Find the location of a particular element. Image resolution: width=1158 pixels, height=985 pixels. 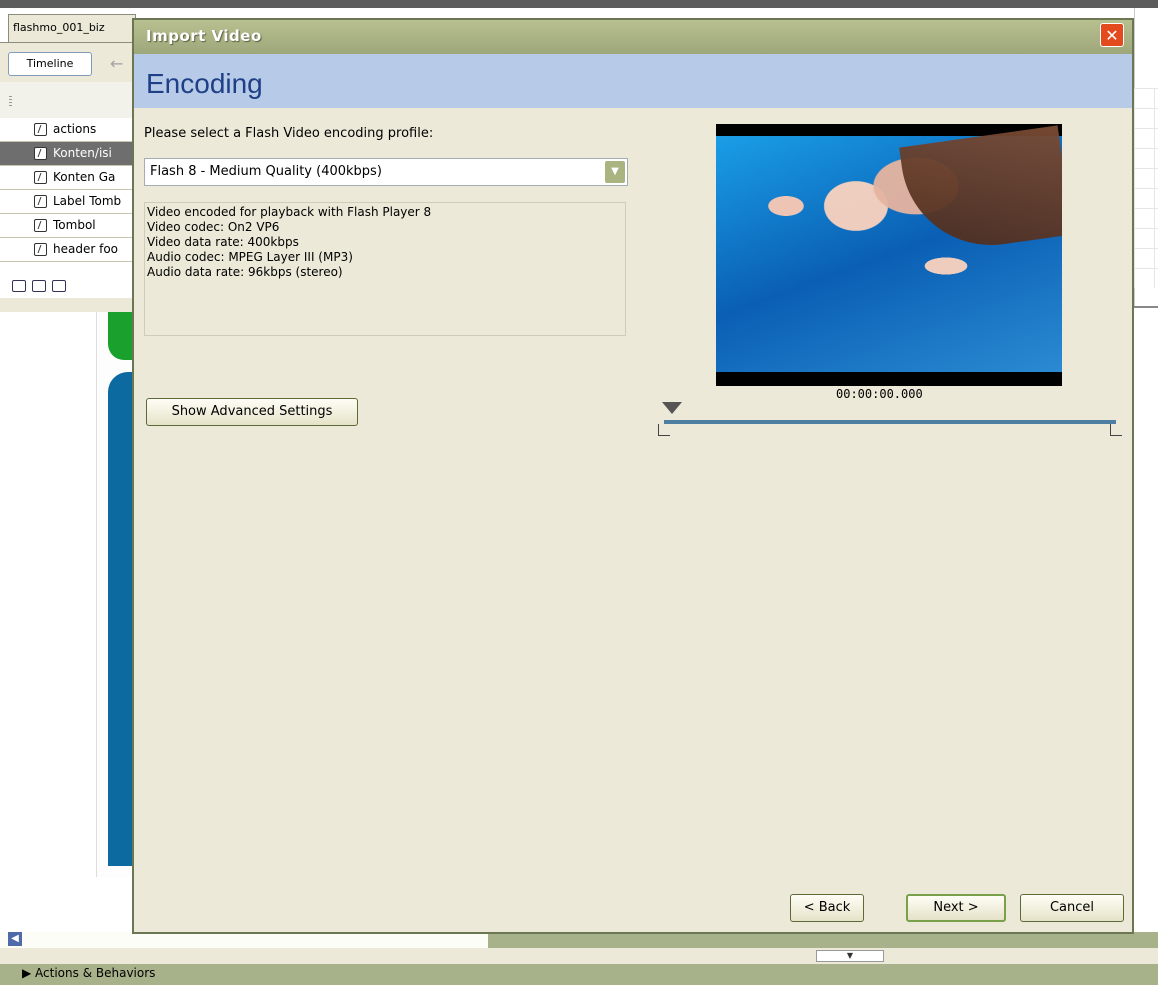

separator is located at coordinates (1146, 307).